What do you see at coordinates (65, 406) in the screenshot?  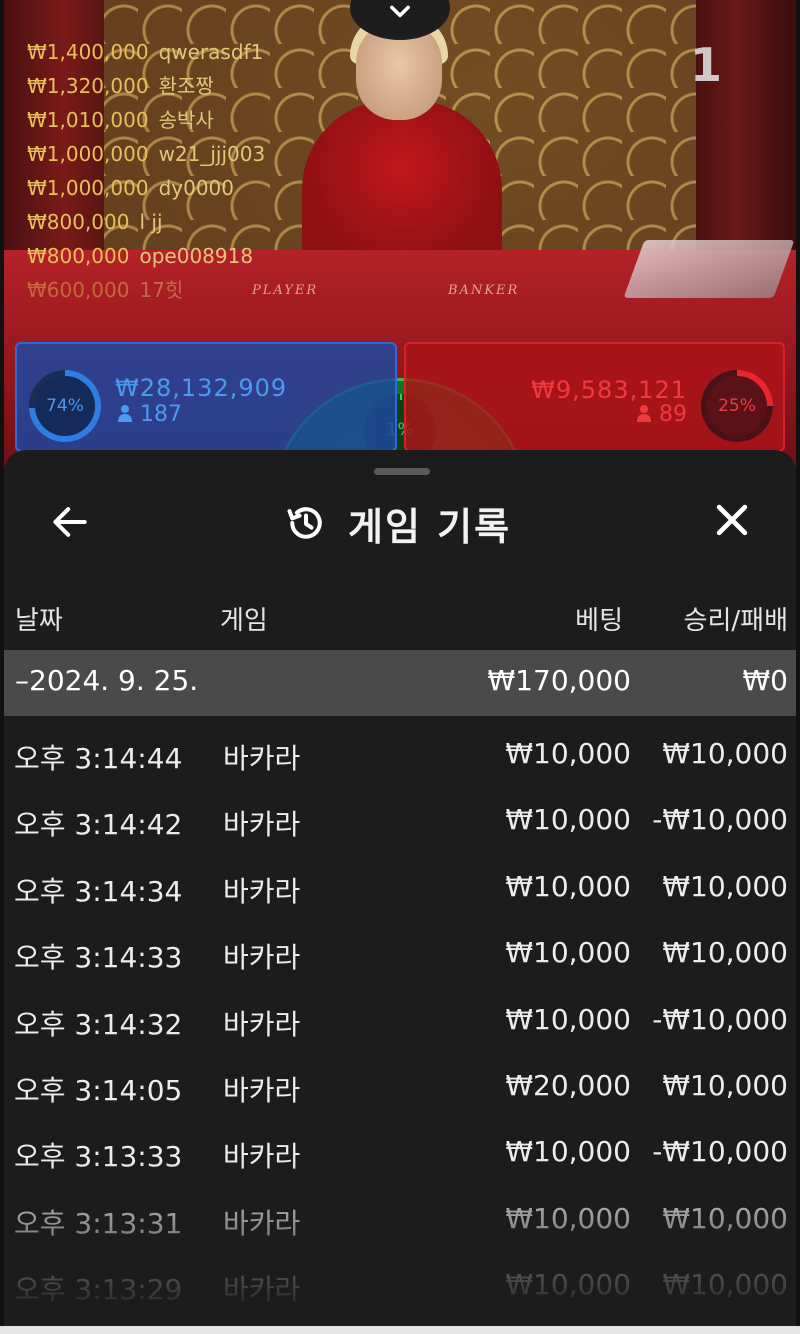 I see `player-percent: 74%` at bounding box center [65, 406].